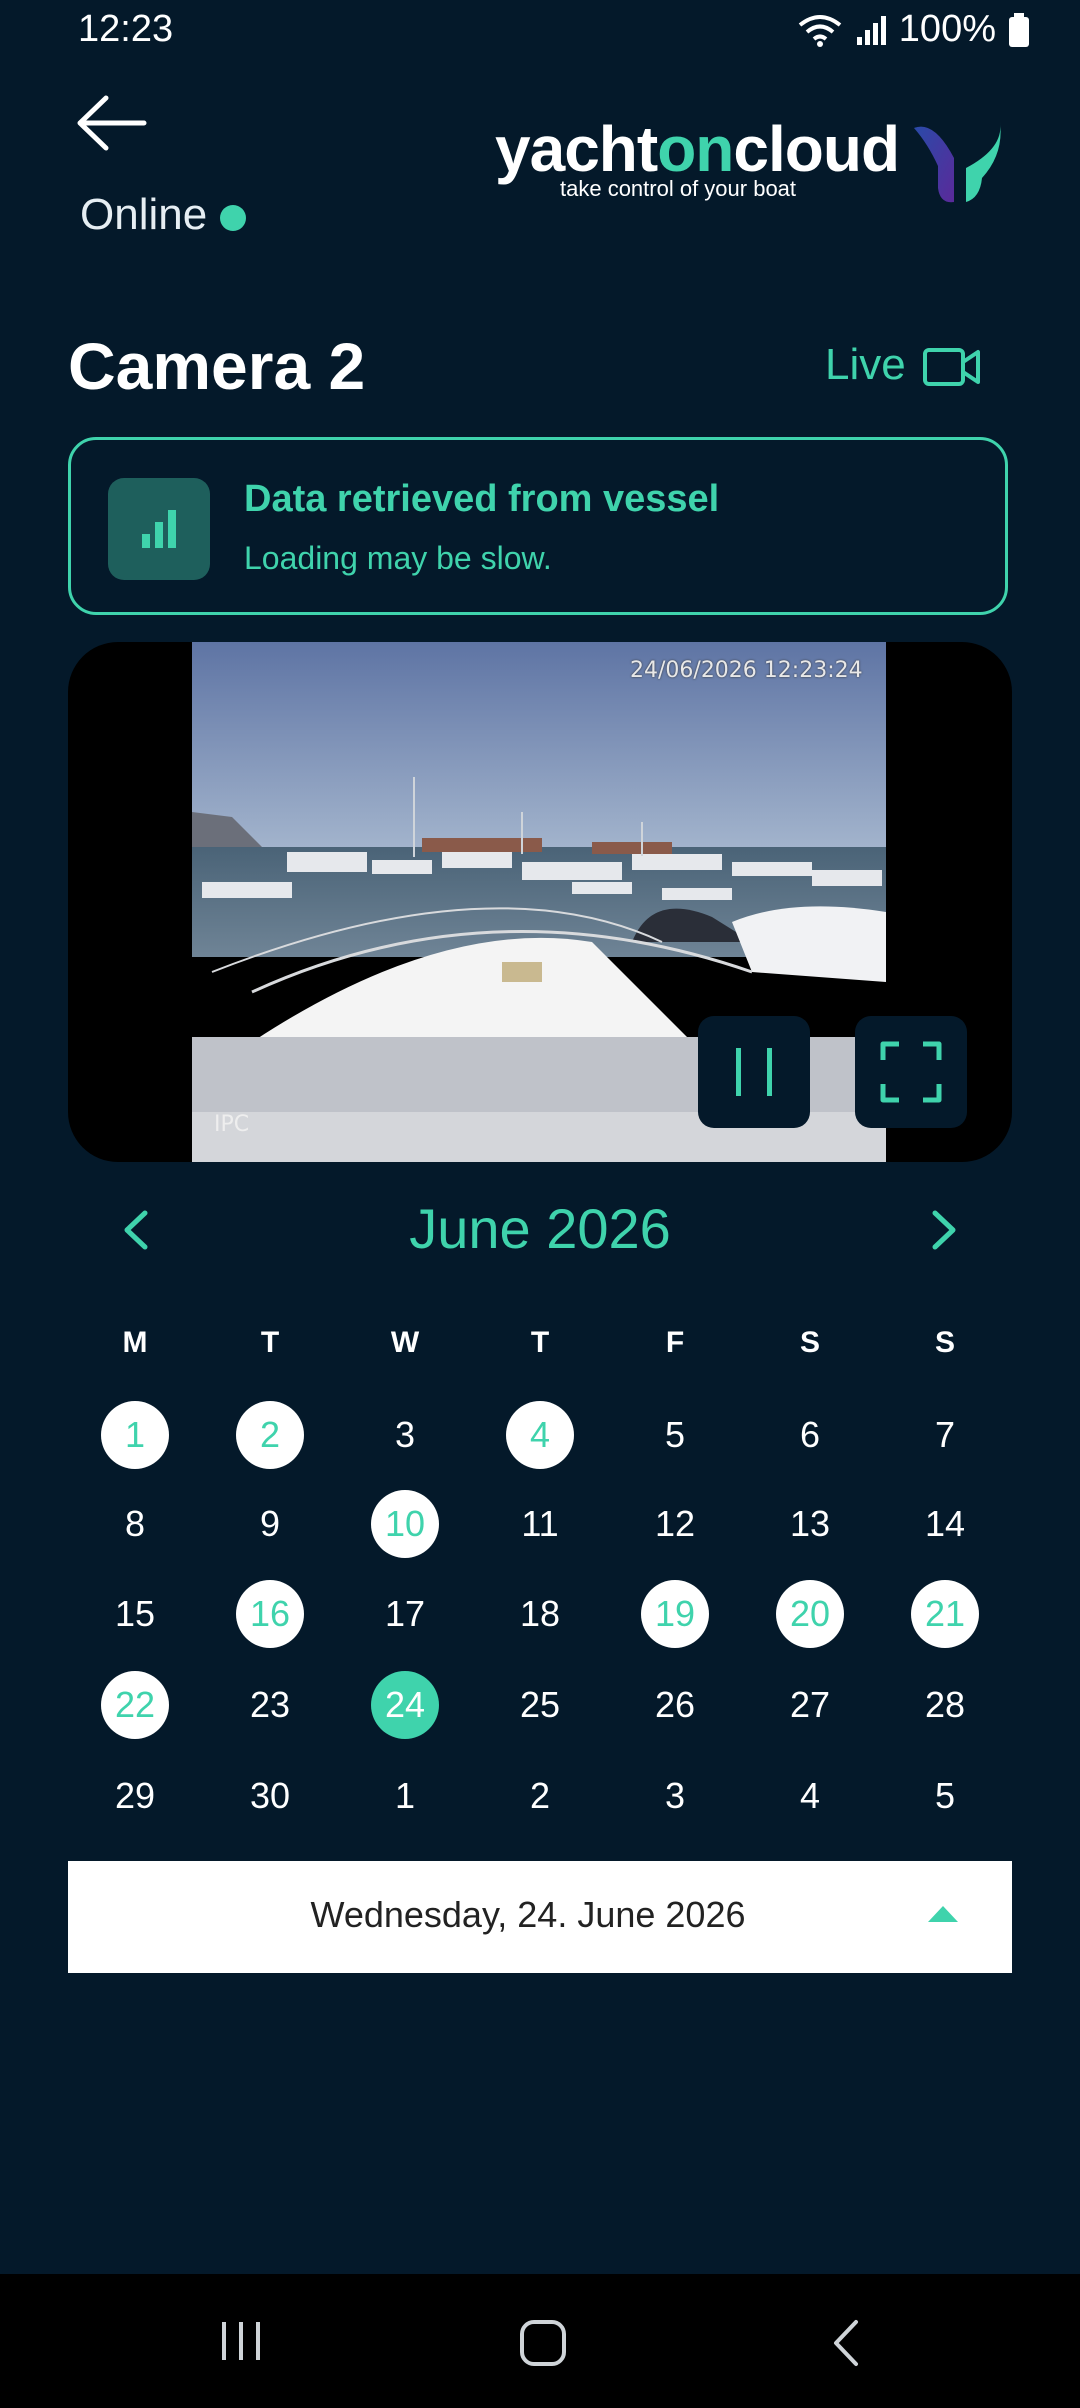 The image size is (1080, 2408). I want to click on battery-icon, so click(1019, 29).